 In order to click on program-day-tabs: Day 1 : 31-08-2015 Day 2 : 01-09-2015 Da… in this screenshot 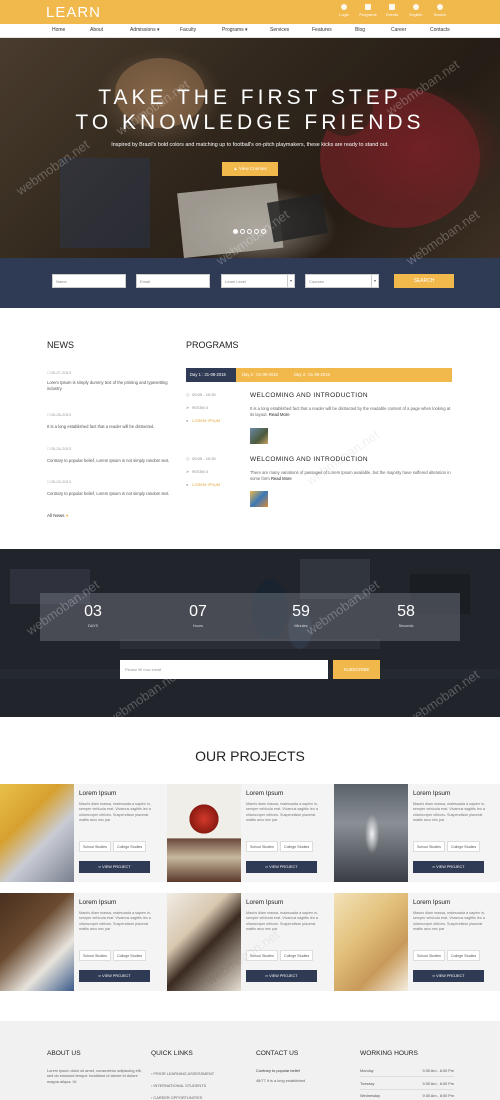, I will do `click(319, 375)`.